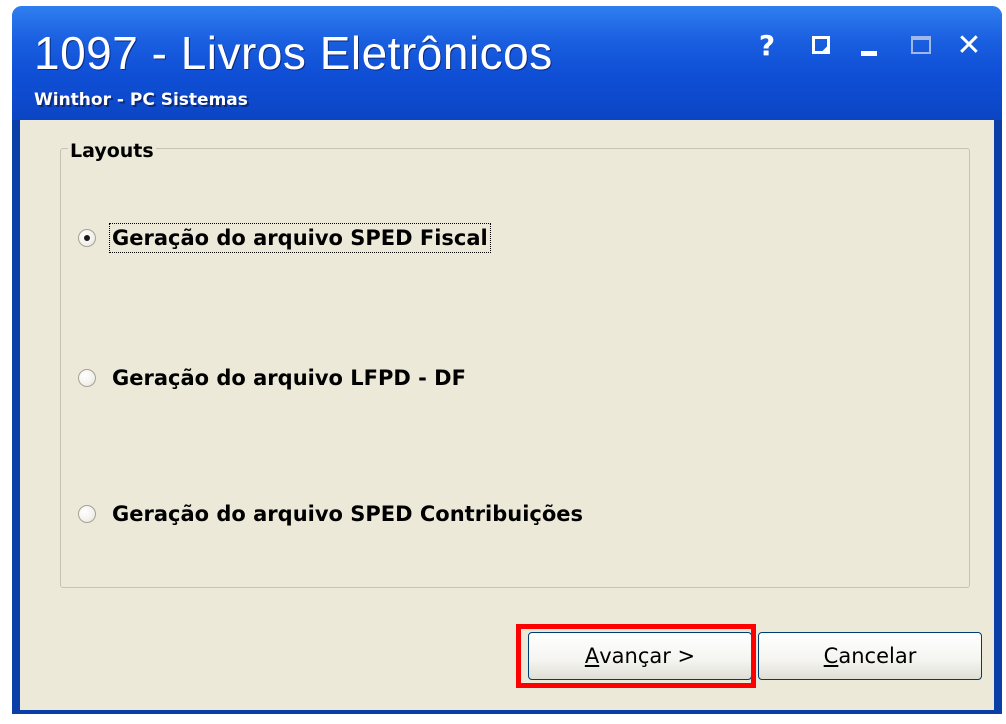 The height and width of the screenshot is (724, 1006). I want to click on help-button: ?, so click(767, 45).